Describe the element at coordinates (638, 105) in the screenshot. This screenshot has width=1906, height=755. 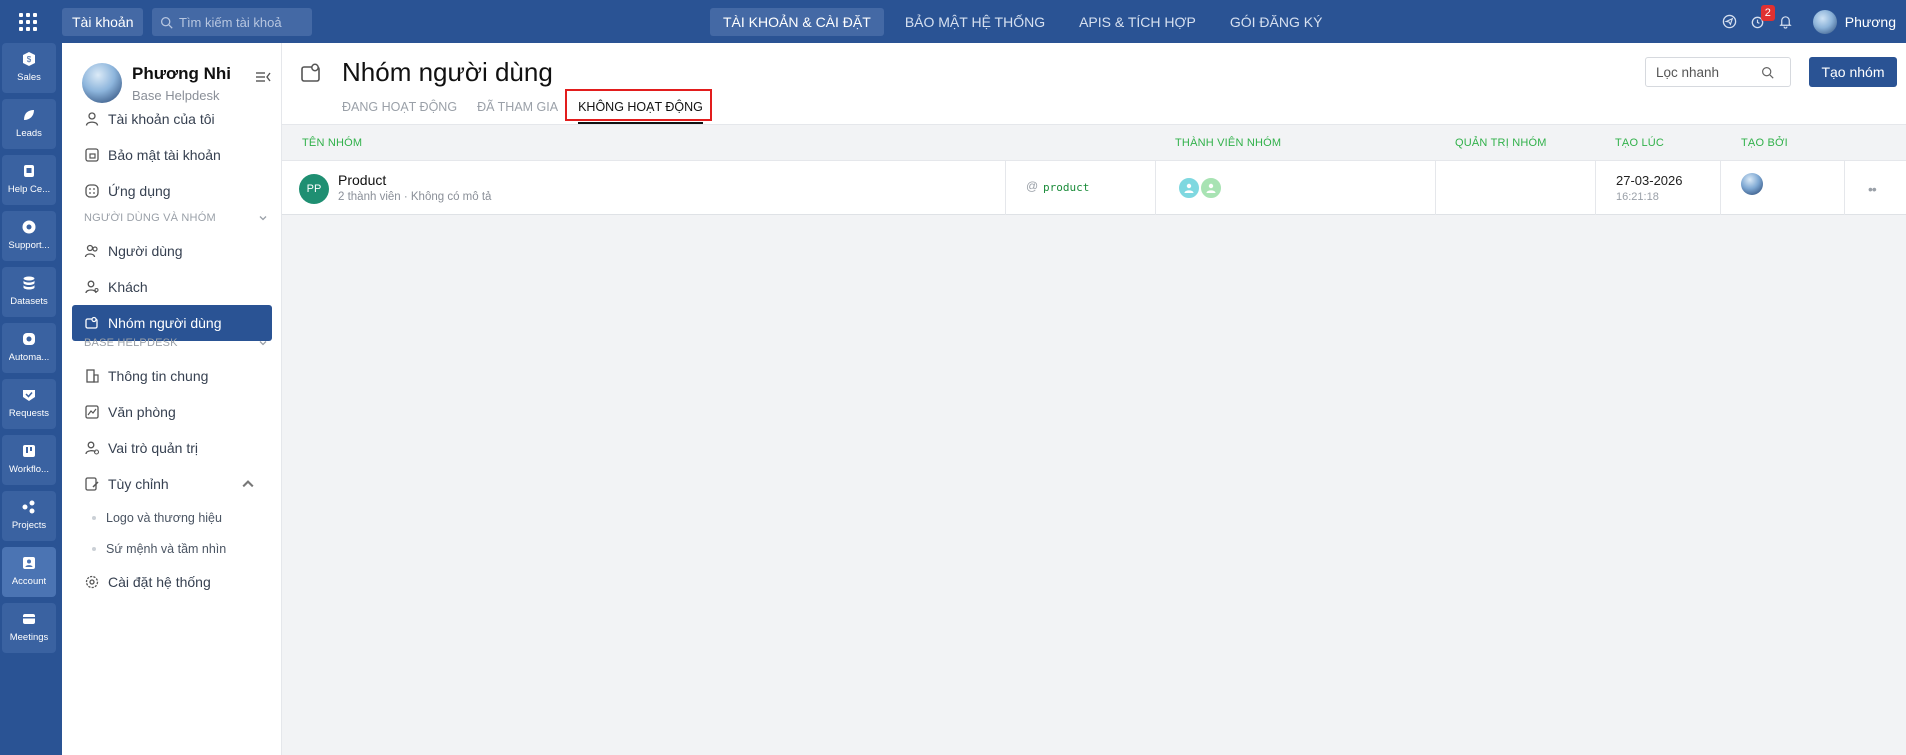
I see `highlight-box` at that location.